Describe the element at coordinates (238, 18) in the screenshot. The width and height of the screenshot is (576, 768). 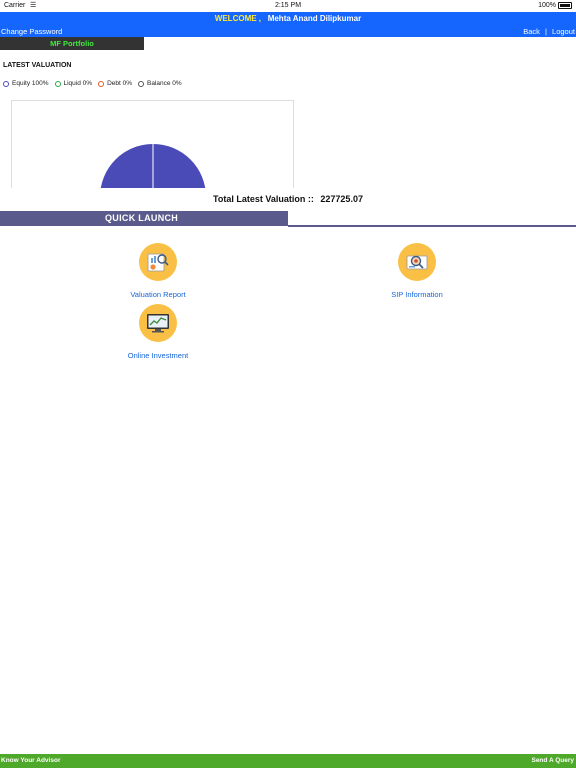
I see `welcome-label: WELCOME ,` at that location.